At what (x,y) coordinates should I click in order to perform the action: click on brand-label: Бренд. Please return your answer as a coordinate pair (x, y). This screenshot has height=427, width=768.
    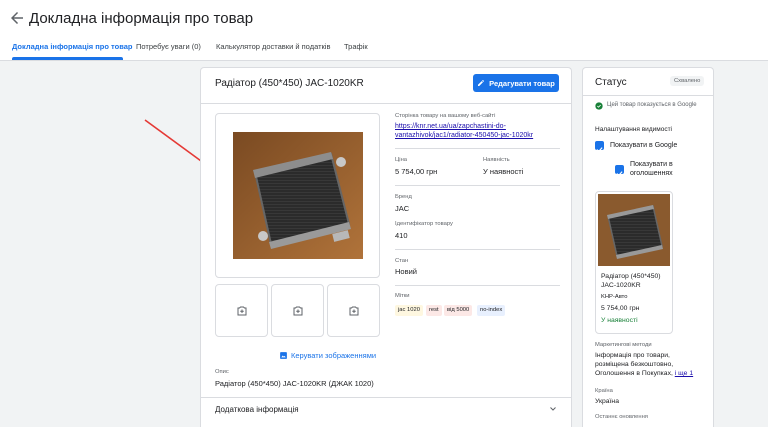
    Looking at the image, I should click on (403, 197).